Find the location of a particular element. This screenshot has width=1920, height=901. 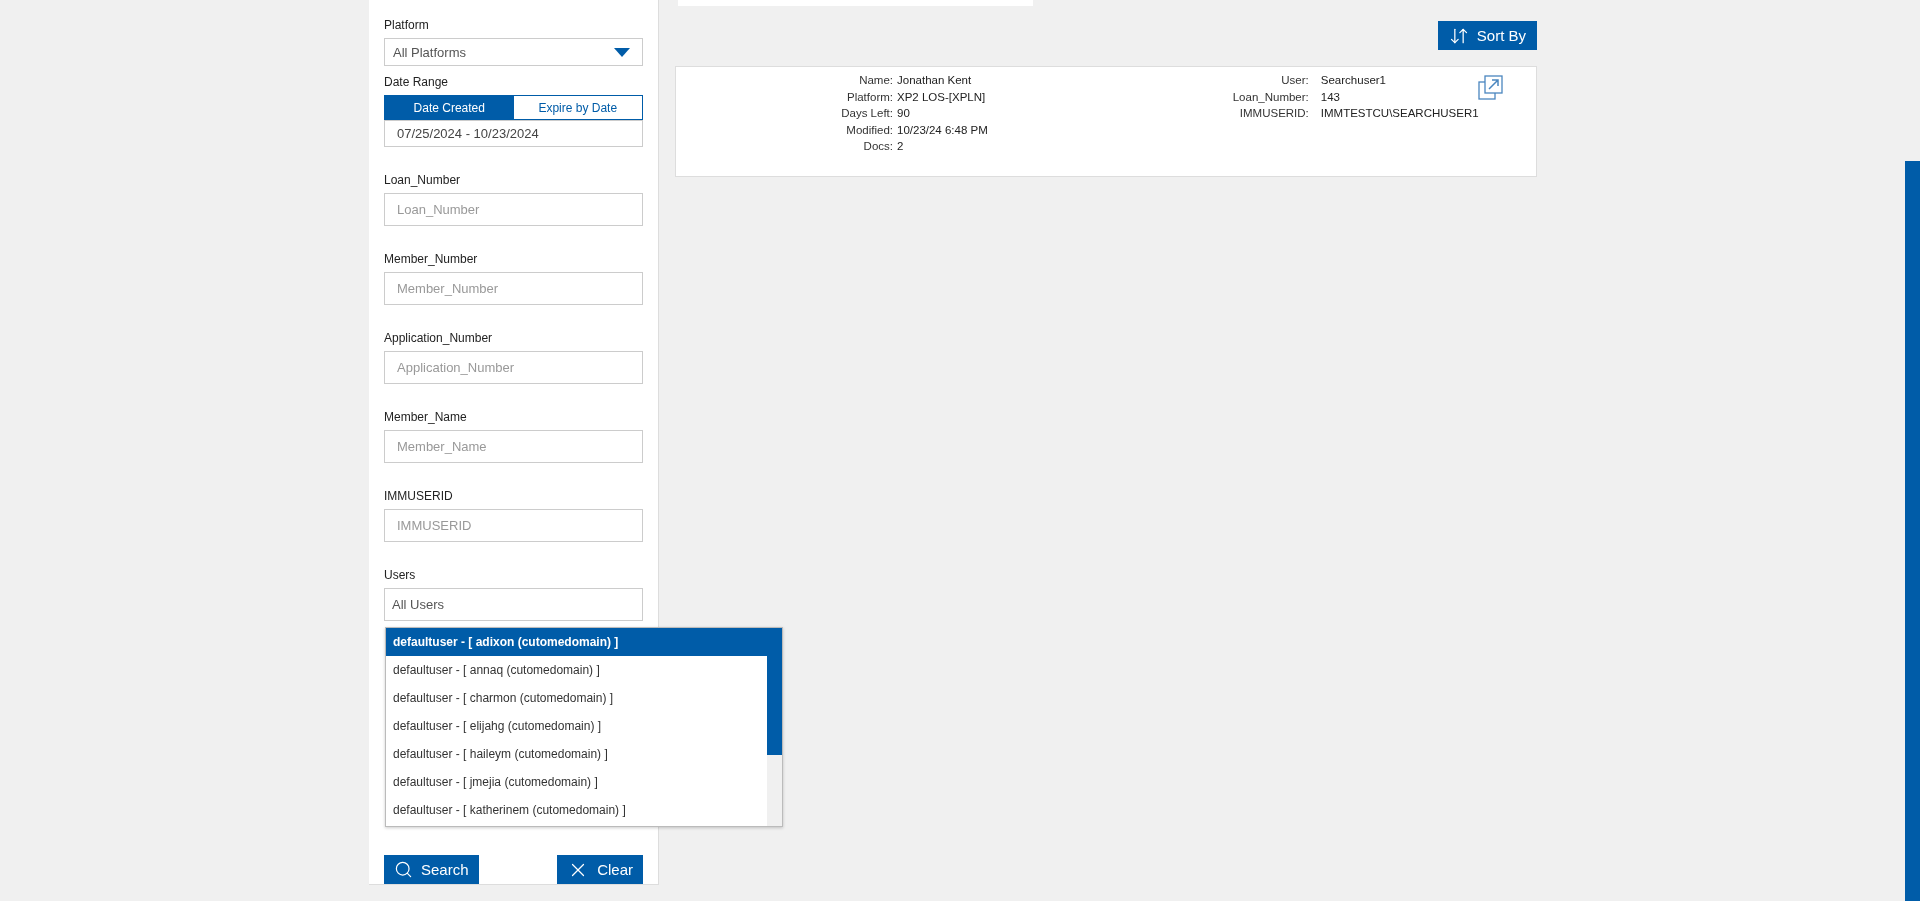

text-field: IMMUSERID is located at coordinates (513, 525).